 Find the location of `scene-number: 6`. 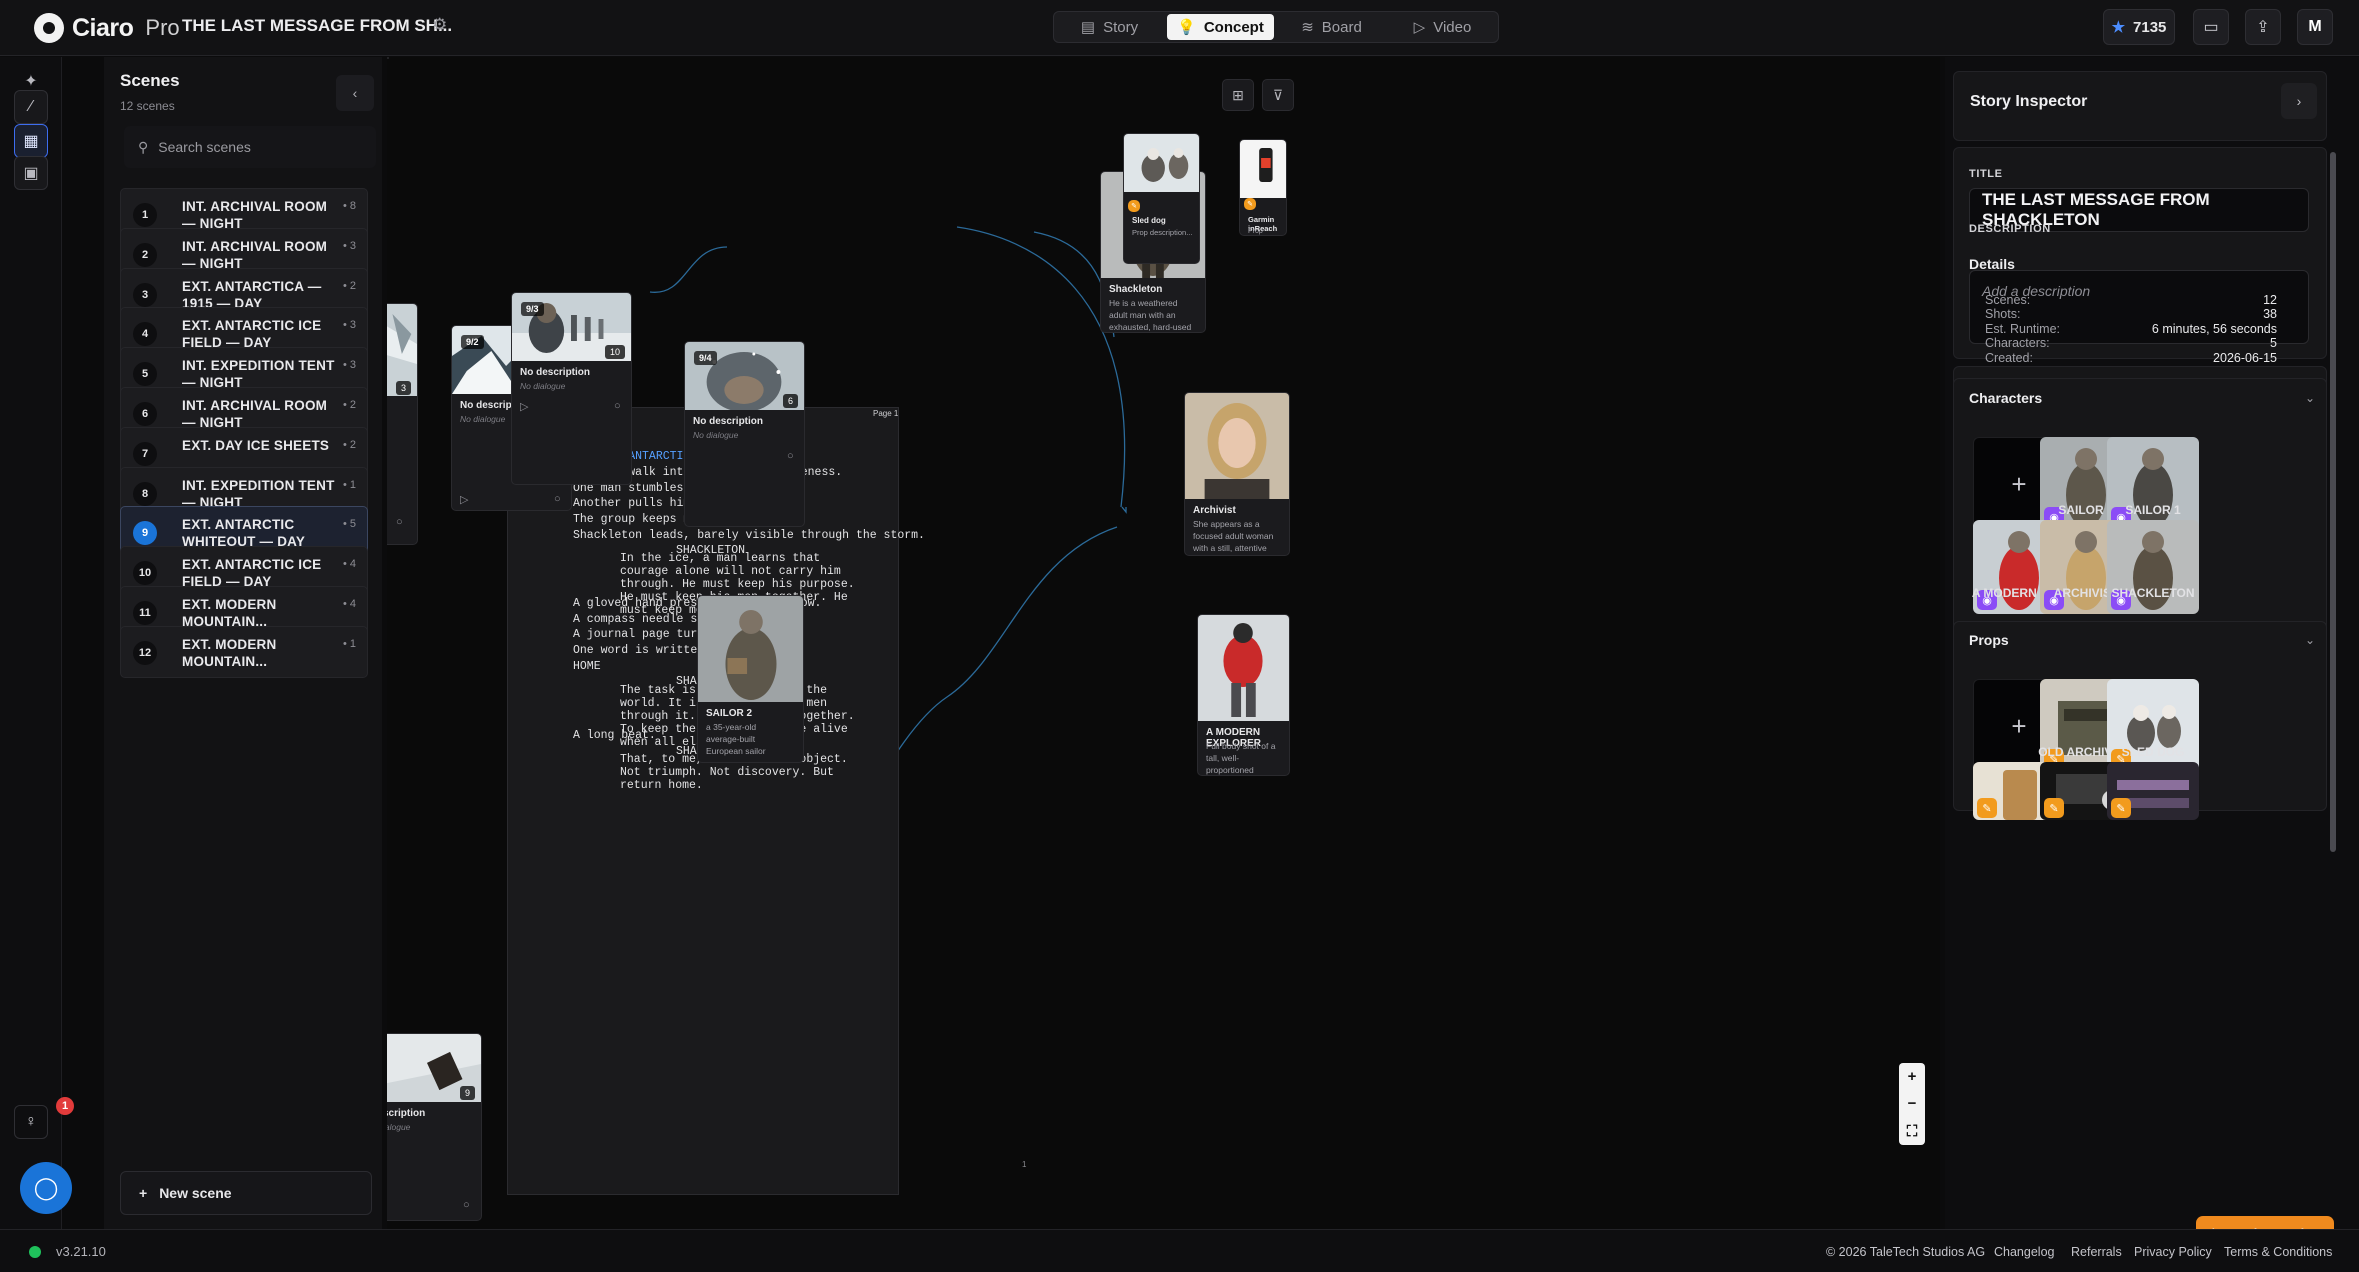

scene-number: 6 is located at coordinates (145, 414).